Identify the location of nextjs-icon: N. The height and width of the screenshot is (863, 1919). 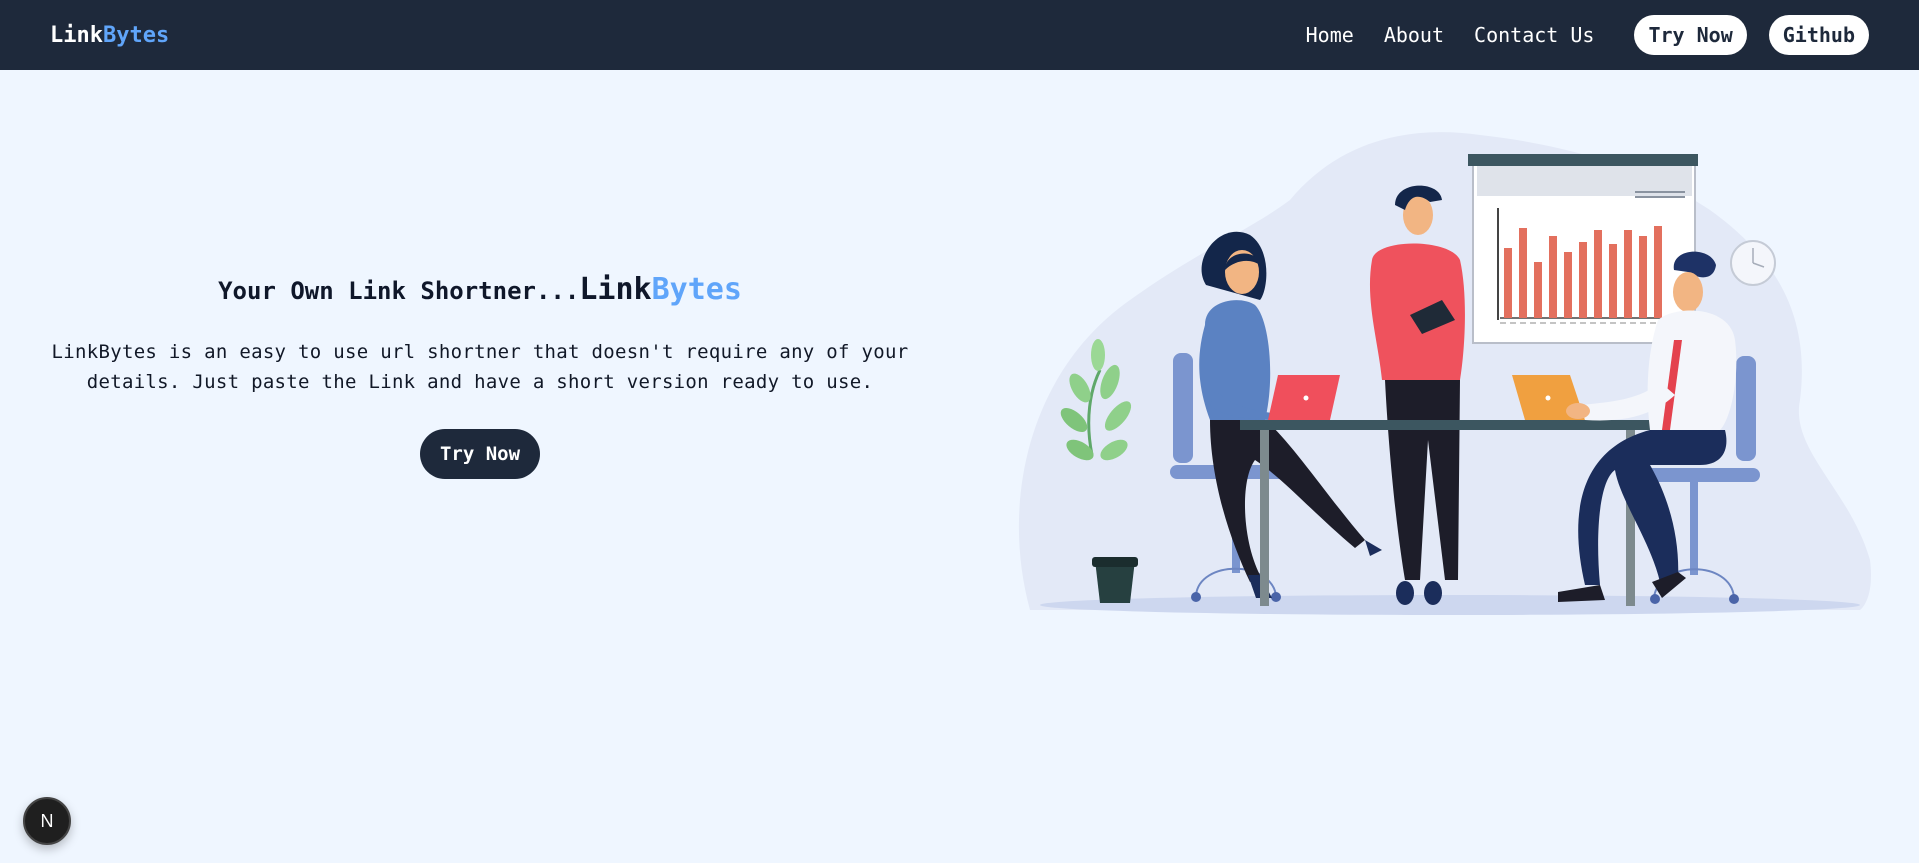
(47, 821).